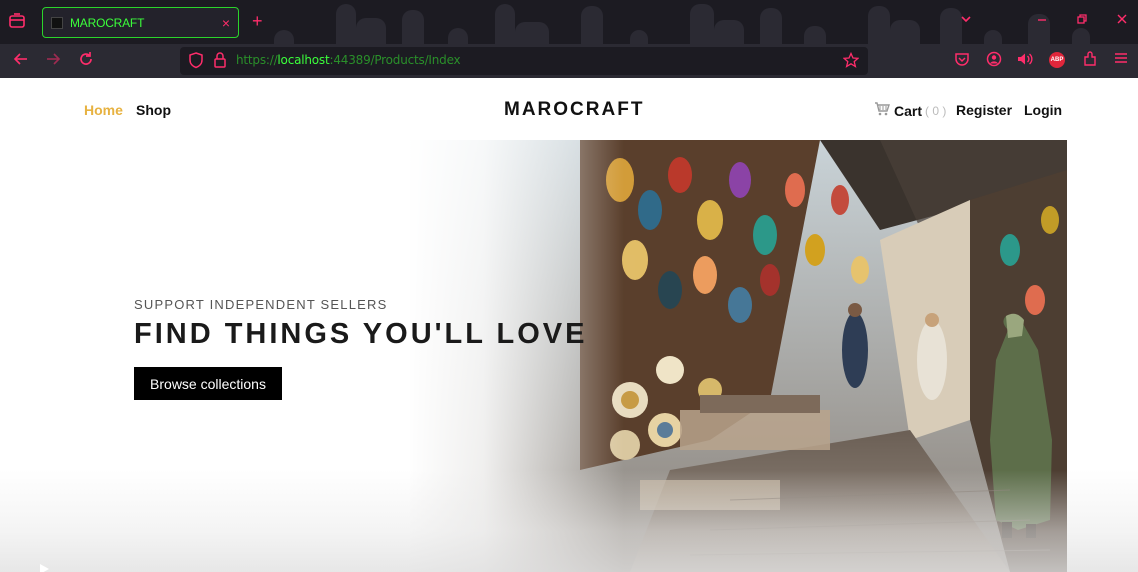  What do you see at coordinates (882, 110) in the screenshot?
I see `cart-icon` at bounding box center [882, 110].